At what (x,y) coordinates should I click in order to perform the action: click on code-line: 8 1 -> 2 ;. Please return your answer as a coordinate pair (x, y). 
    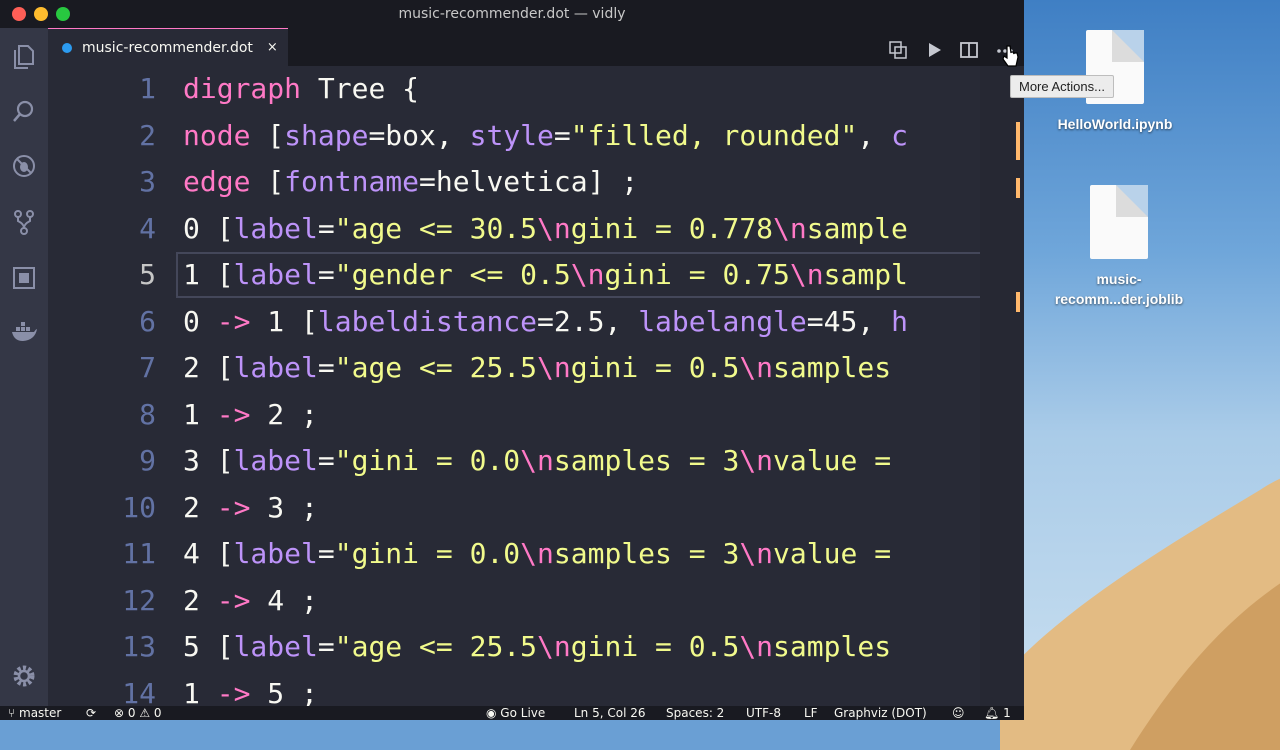
    Looking at the image, I should click on (514, 415).